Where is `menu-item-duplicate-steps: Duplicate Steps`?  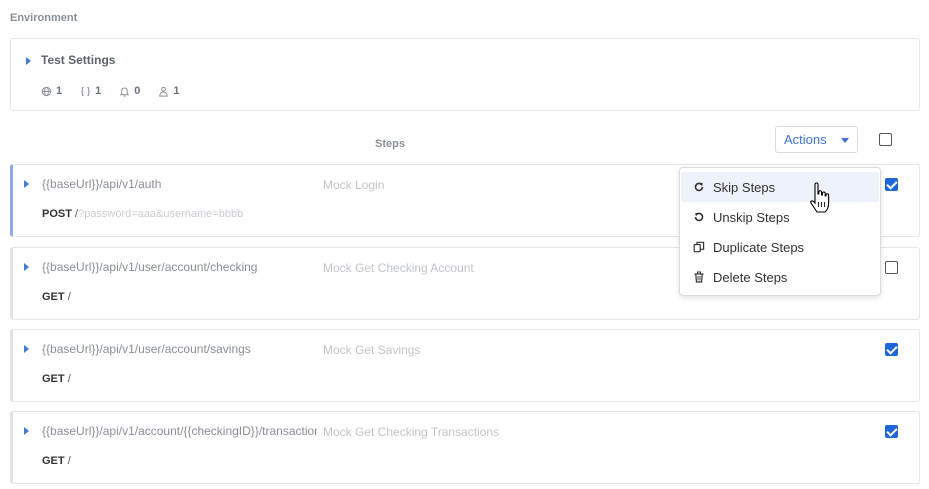 menu-item-duplicate-steps: Duplicate Steps is located at coordinates (780, 247).